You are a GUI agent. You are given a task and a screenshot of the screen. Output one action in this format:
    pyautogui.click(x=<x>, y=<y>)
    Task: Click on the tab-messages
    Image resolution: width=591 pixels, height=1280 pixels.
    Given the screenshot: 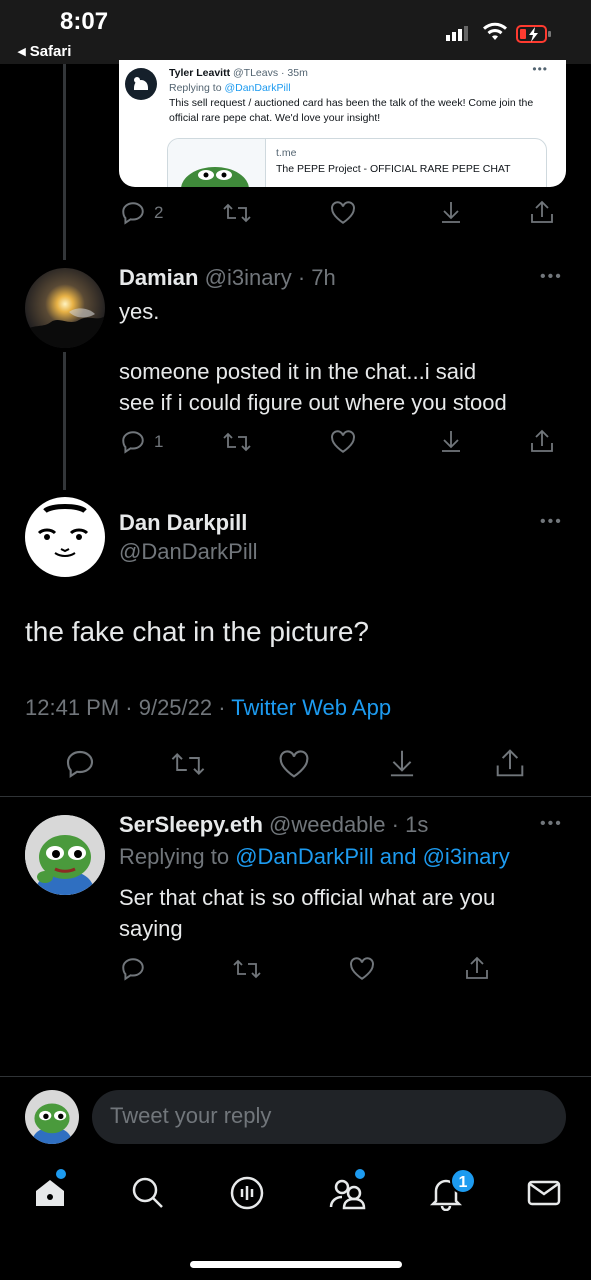 What is the action you would take?
    pyautogui.click(x=544, y=1193)
    